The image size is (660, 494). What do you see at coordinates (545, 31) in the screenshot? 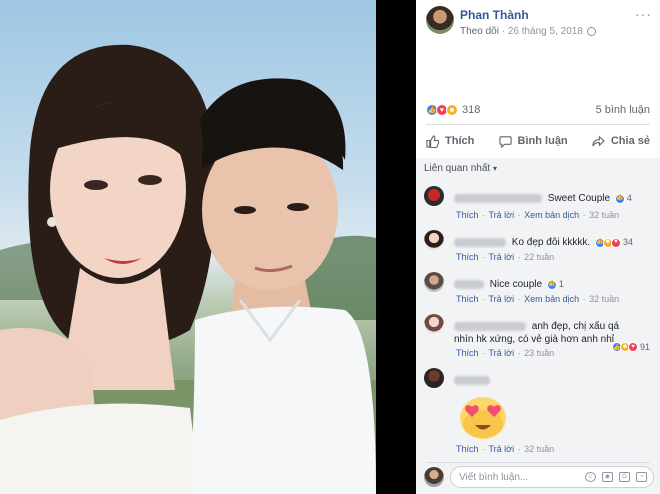
I see `post-date: 26 tháng 5, 2018` at bounding box center [545, 31].